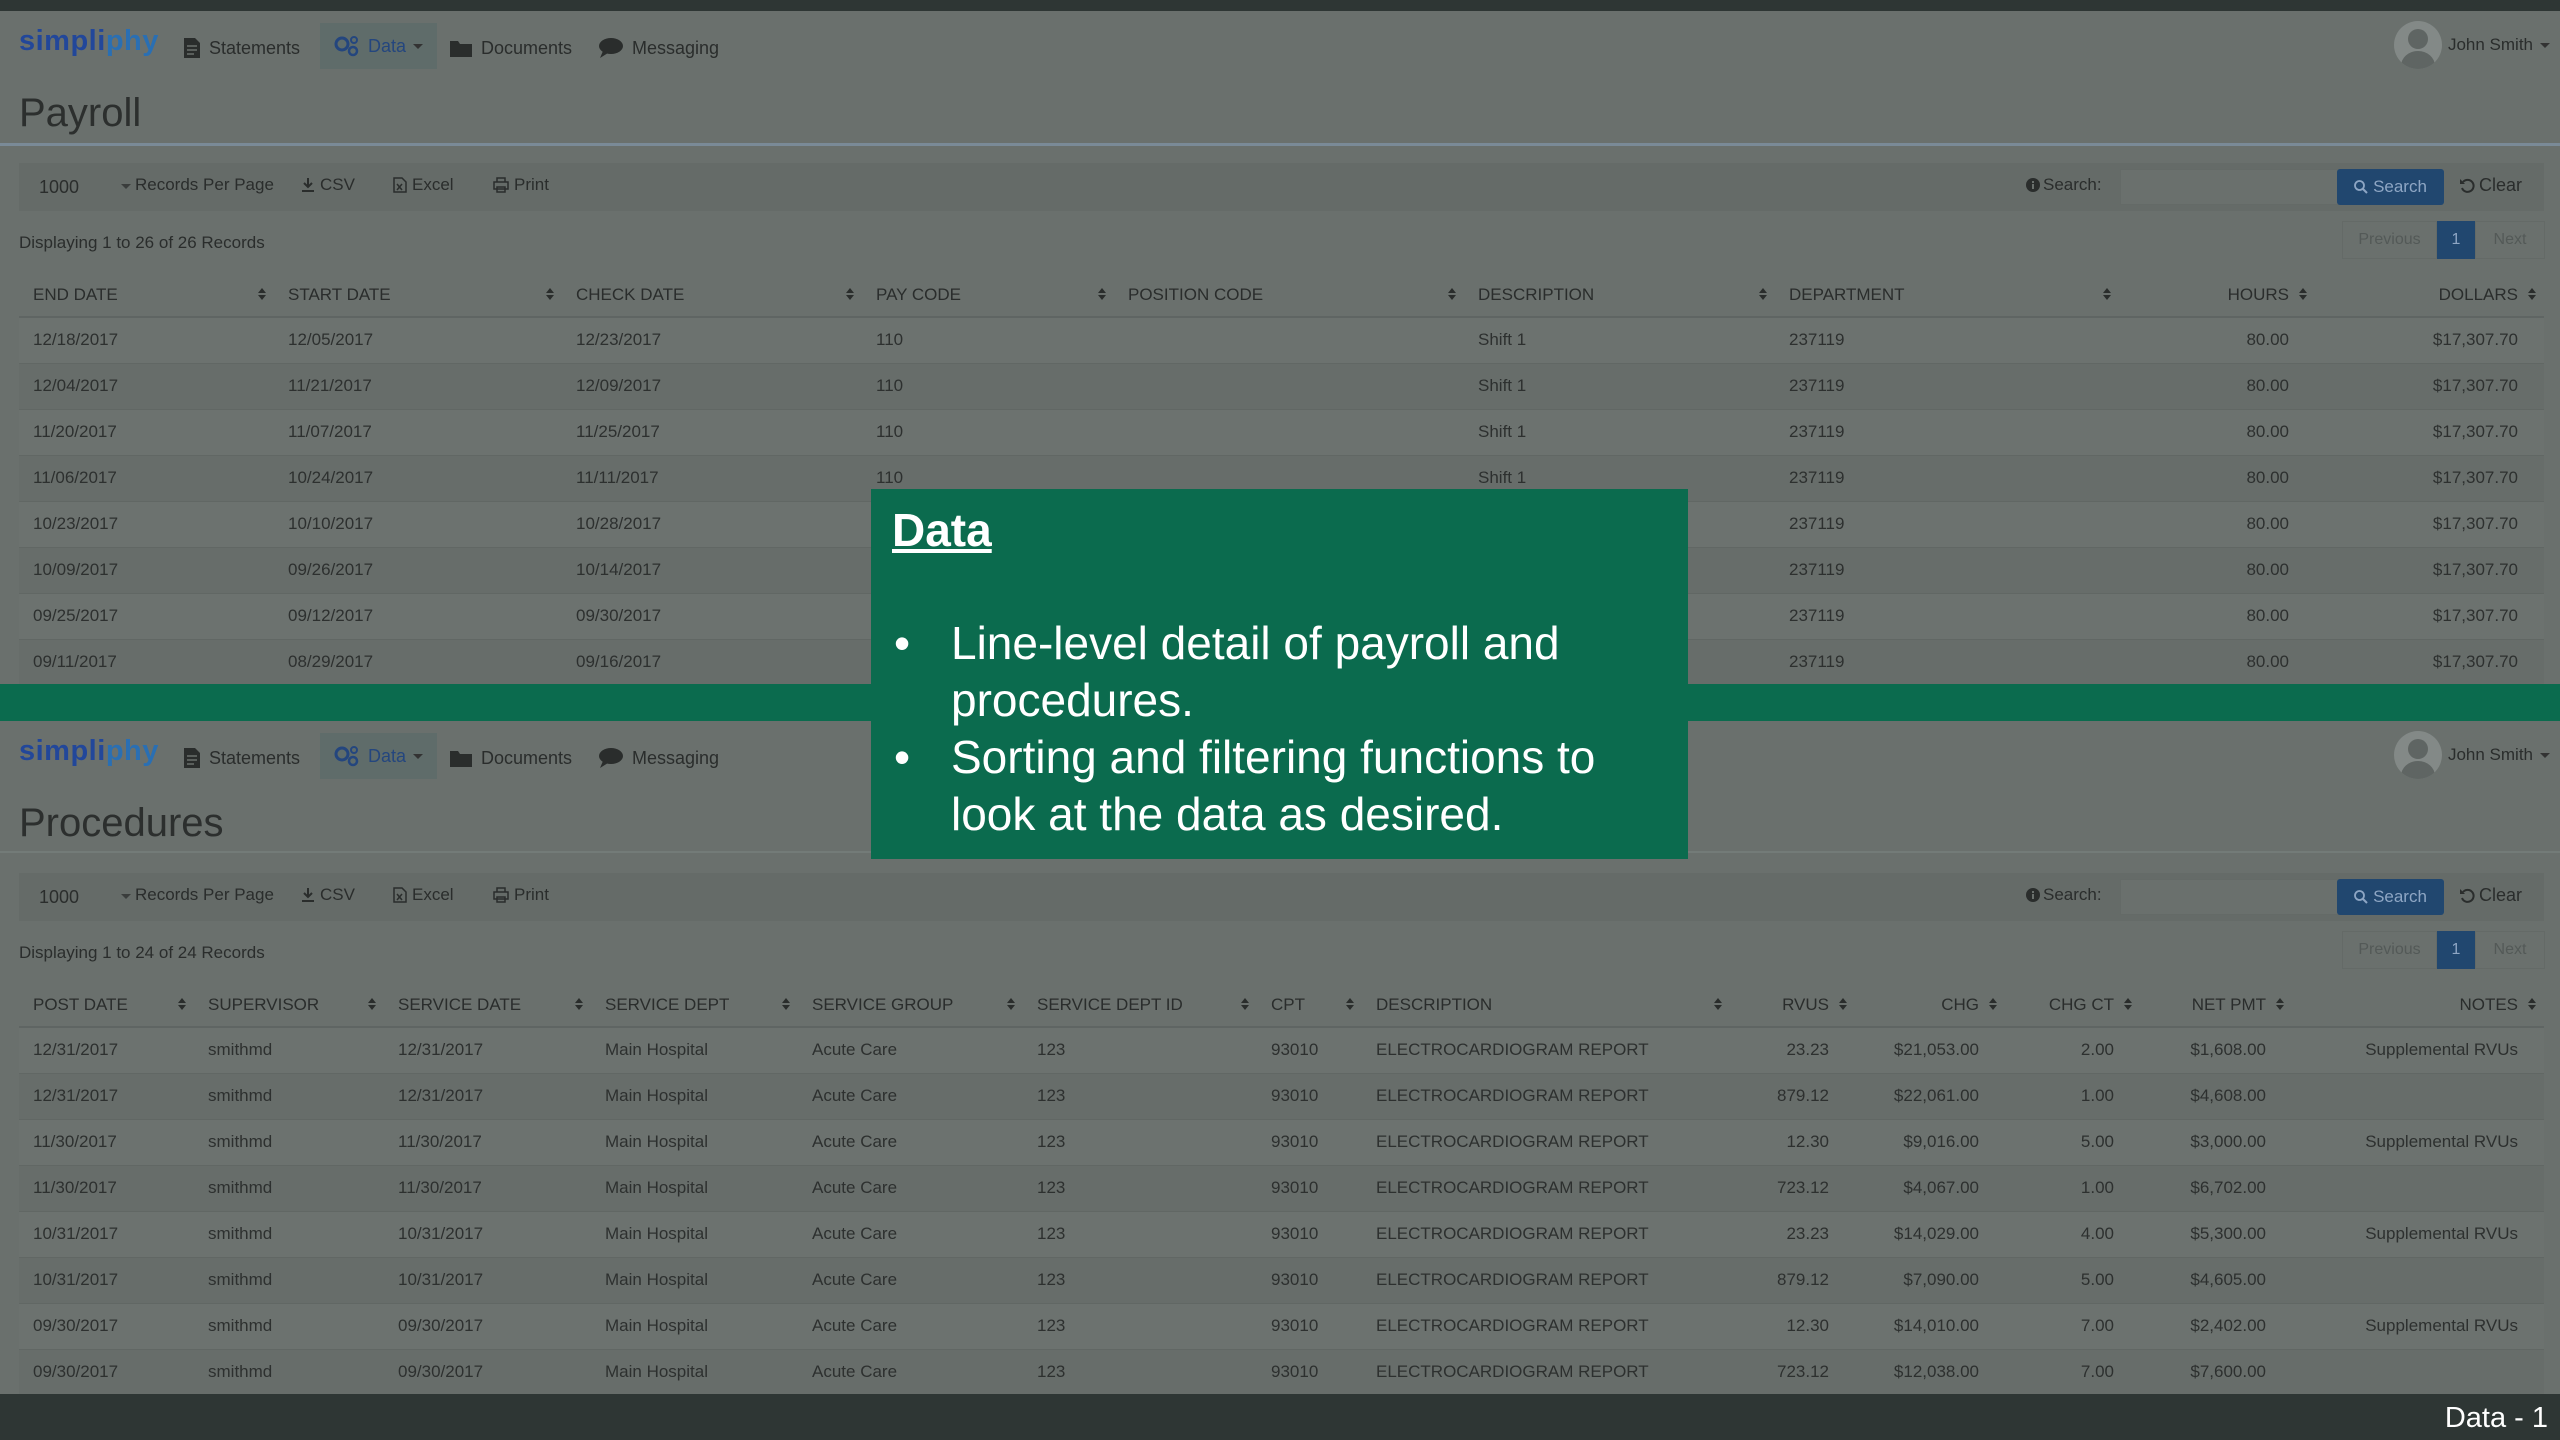 The height and width of the screenshot is (1440, 2560). What do you see at coordinates (2467, 185) in the screenshot?
I see `undo-icon` at bounding box center [2467, 185].